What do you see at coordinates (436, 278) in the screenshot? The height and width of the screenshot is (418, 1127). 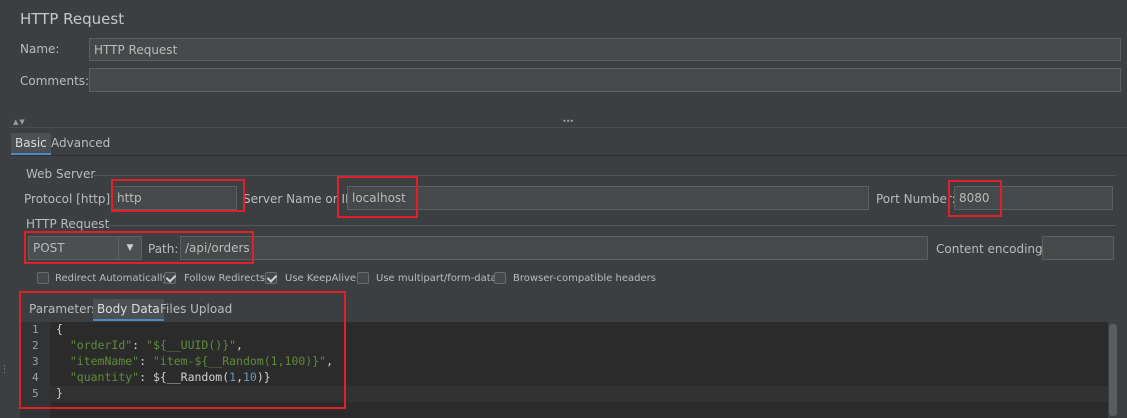 I see `use-multipart-label: Use multipart/form-data` at bounding box center [436, 278].